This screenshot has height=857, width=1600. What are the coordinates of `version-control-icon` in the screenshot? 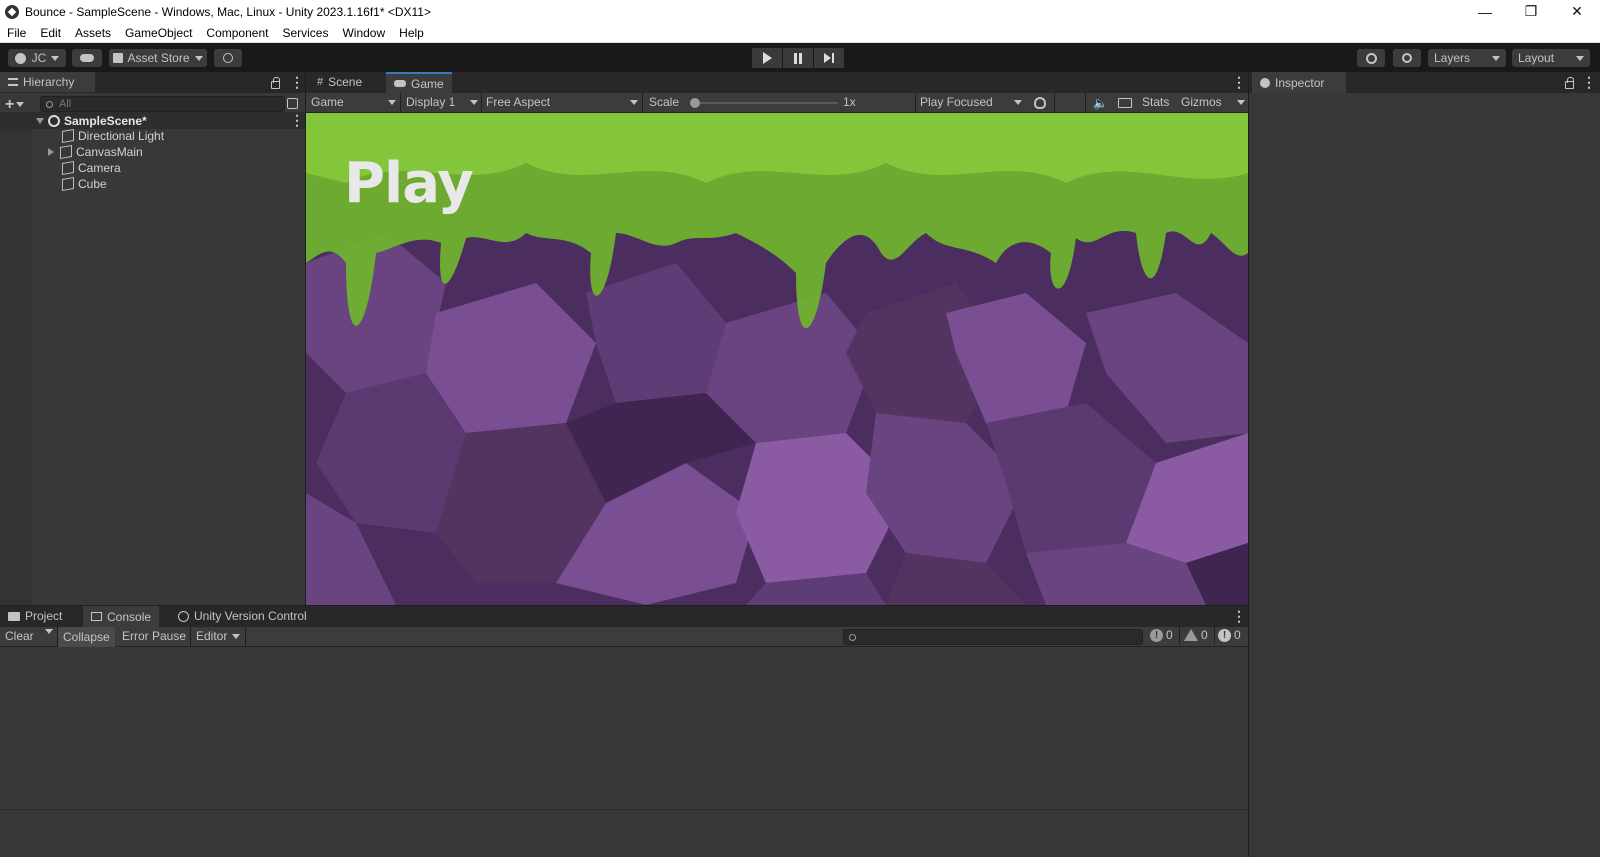 It's located at (183, 616).